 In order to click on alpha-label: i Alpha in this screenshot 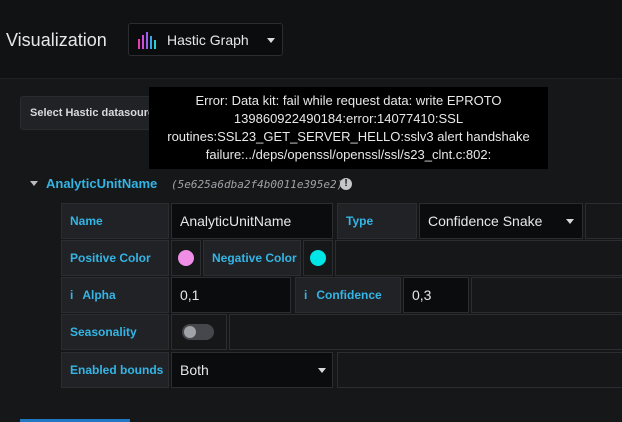, I will do `click(115, 295)`.